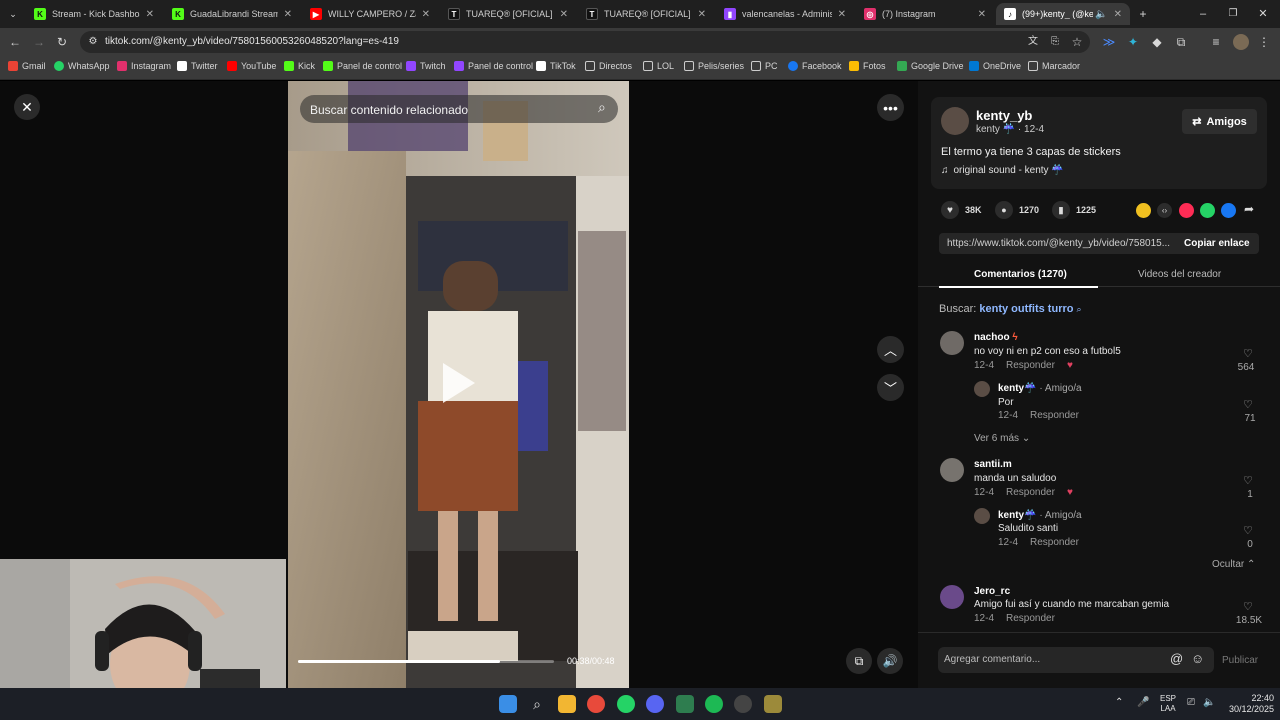 This screenshot has width=1280, height=720. What do you see at coordinates (15, 42) in the screenshot?
I see `back-icon: ←` at bounding box center [15, 42].